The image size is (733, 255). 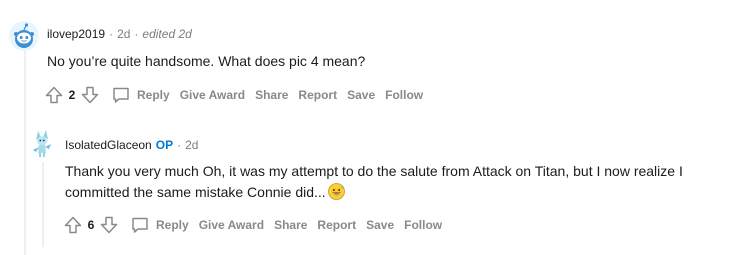 What do you see at coordinates (91, 225) in the screenshot?
I see `vote-score: 6` at bounding box center [91, 225].